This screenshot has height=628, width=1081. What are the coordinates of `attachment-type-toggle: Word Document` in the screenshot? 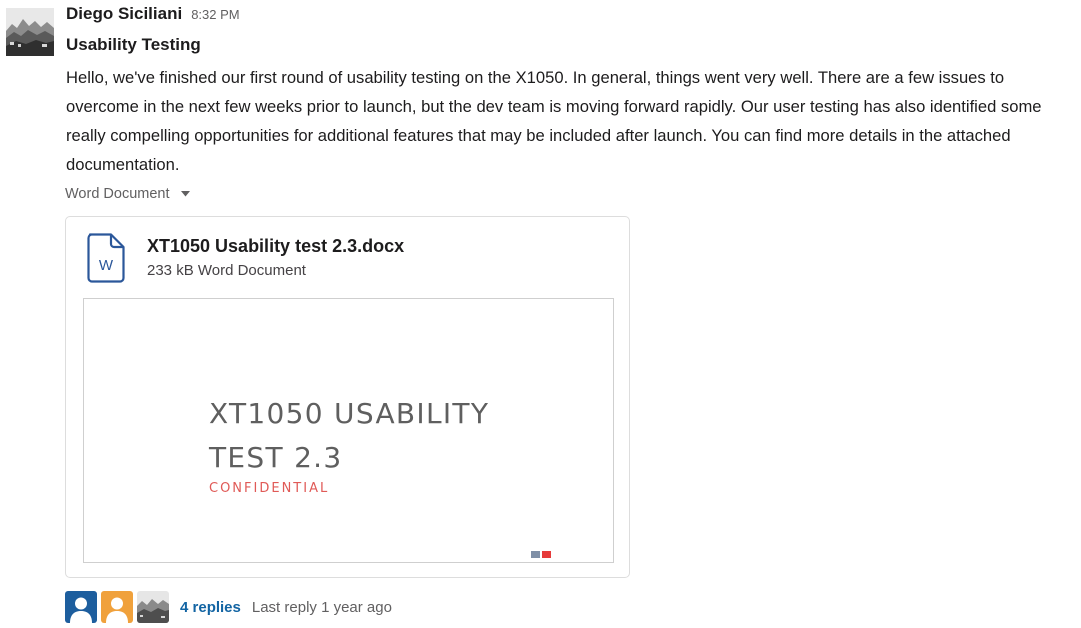 It's located at (127, 194).